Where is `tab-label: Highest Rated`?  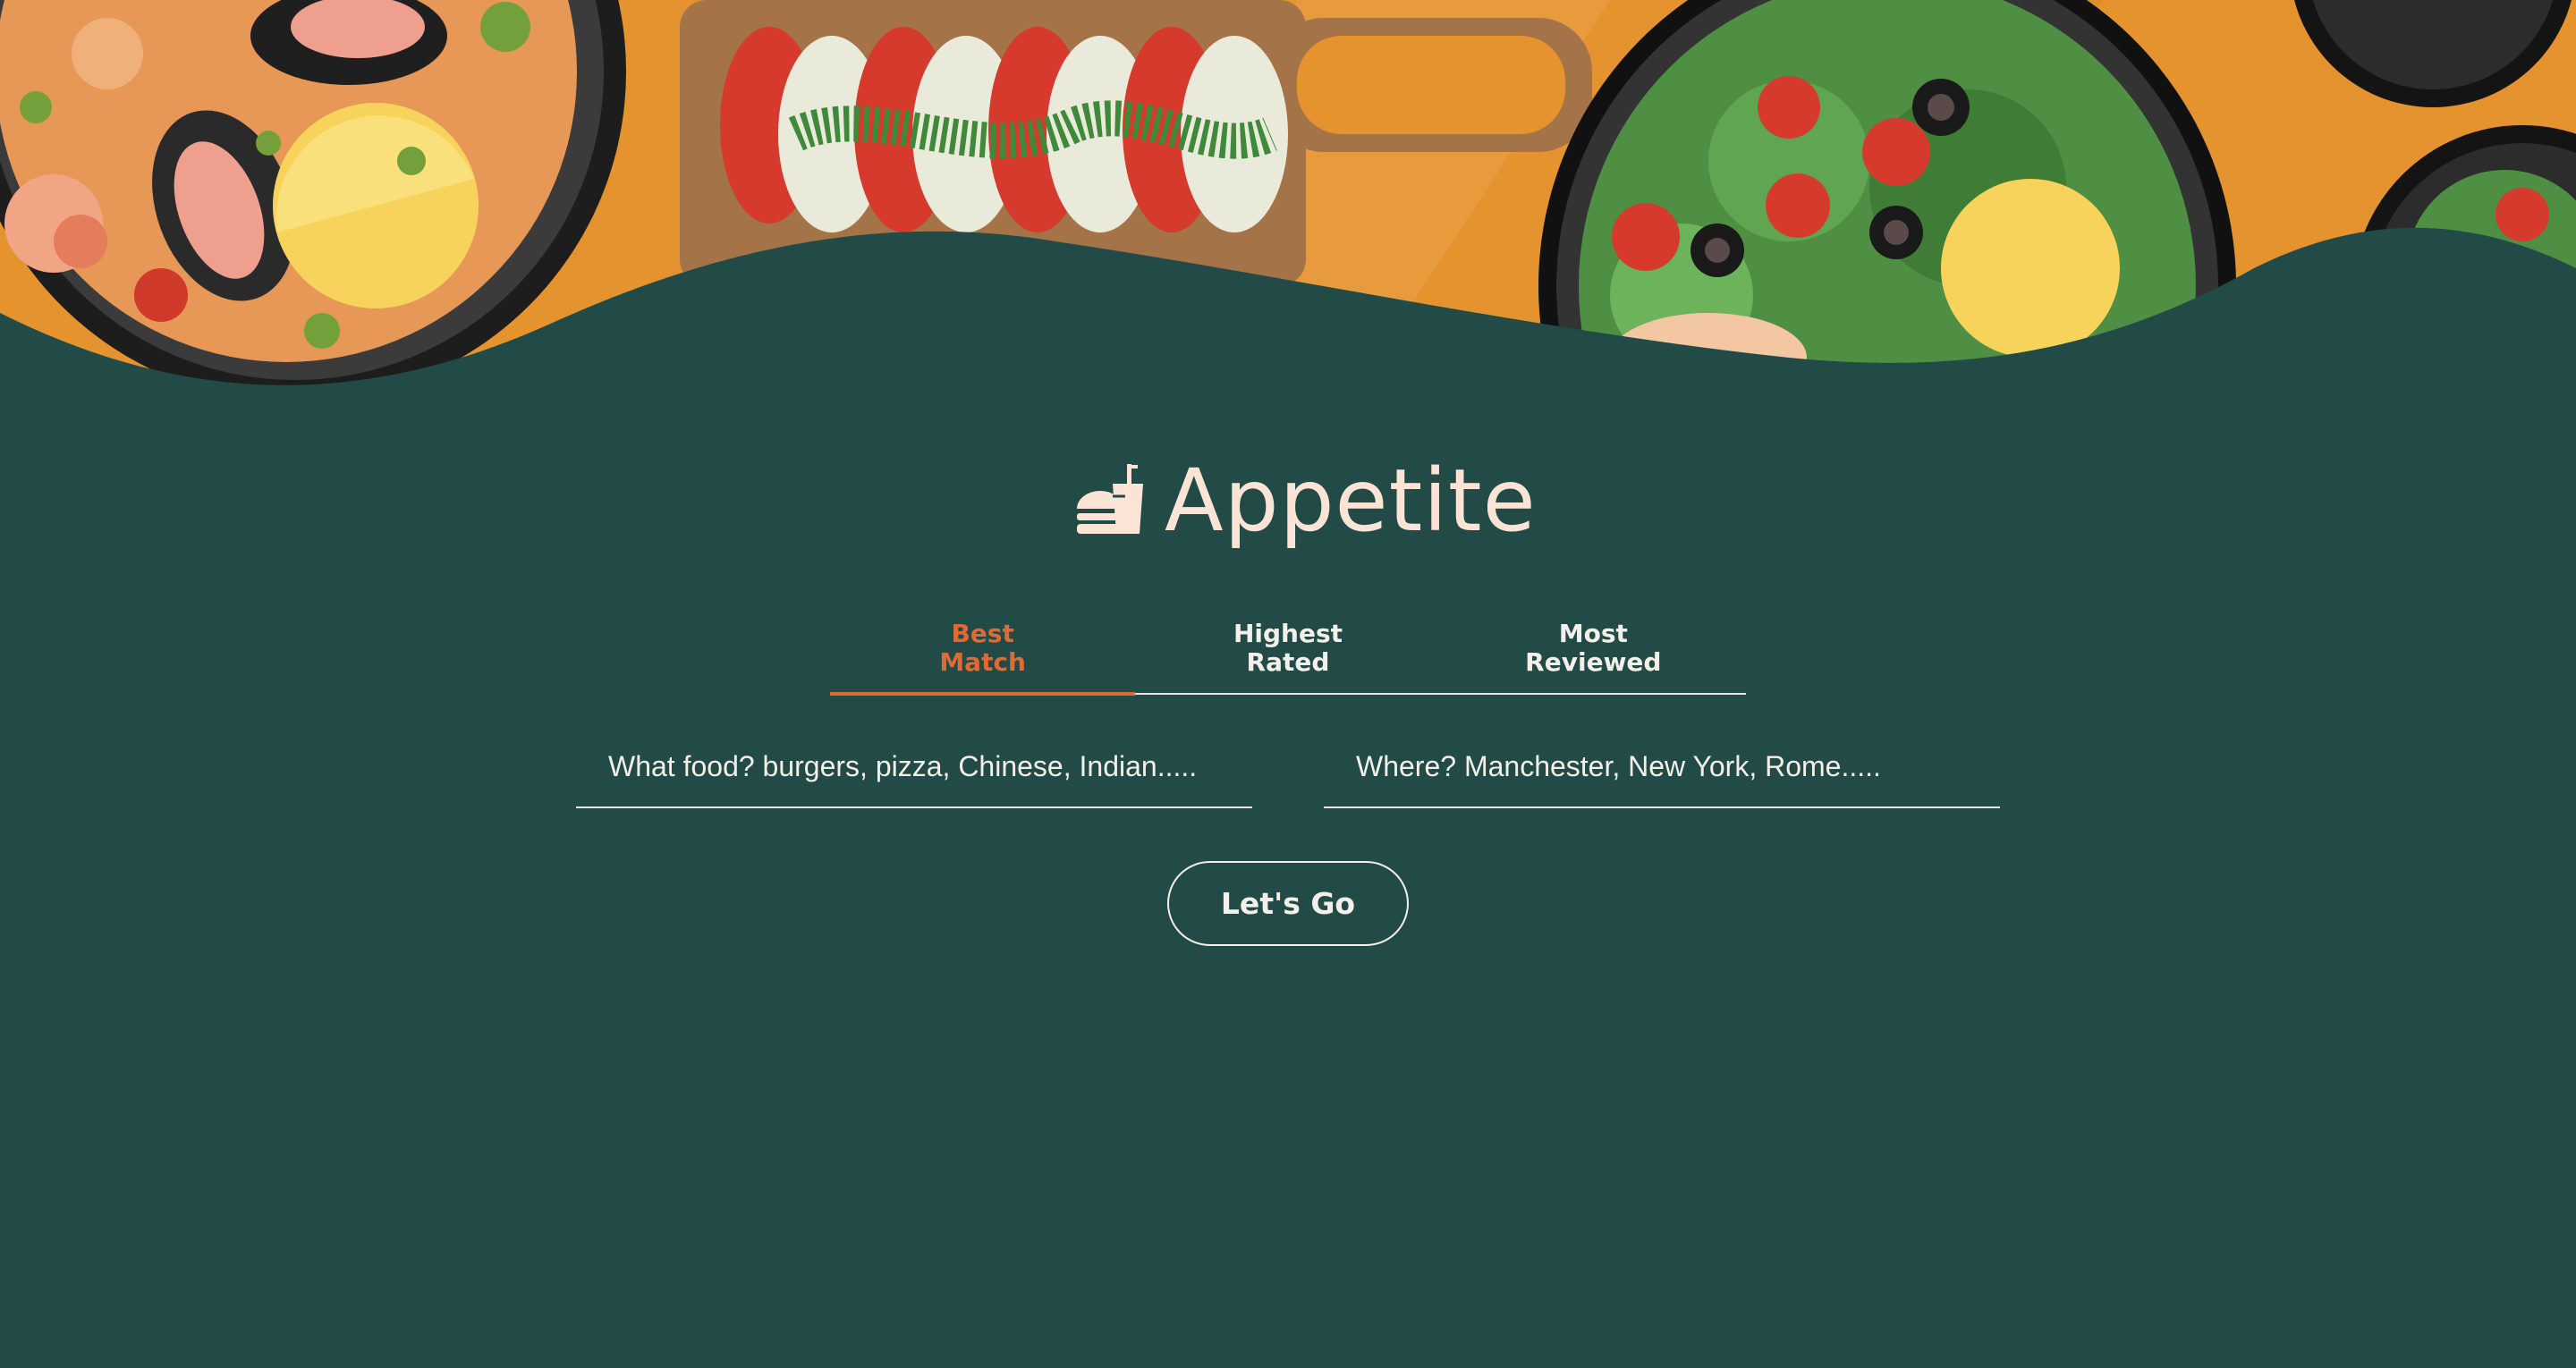 tab-label: Highest Rated is located at coordinates (1288, 648).